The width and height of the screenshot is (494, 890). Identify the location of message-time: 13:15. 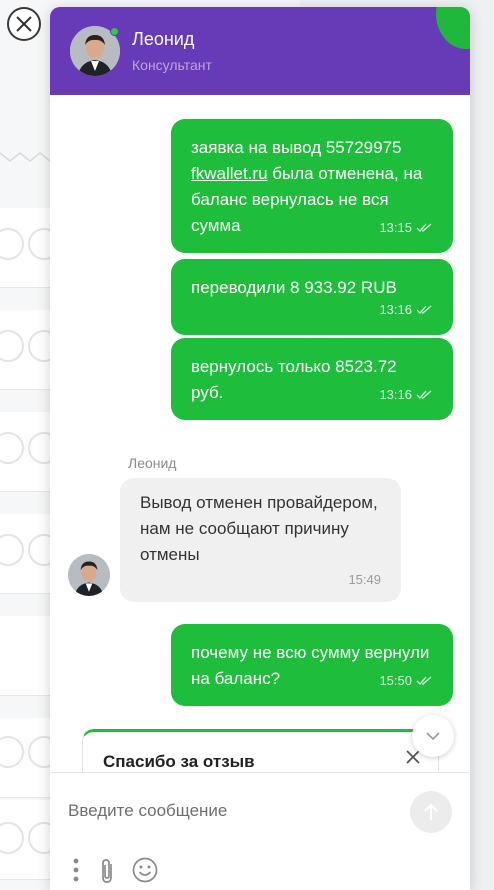
(395, 227).